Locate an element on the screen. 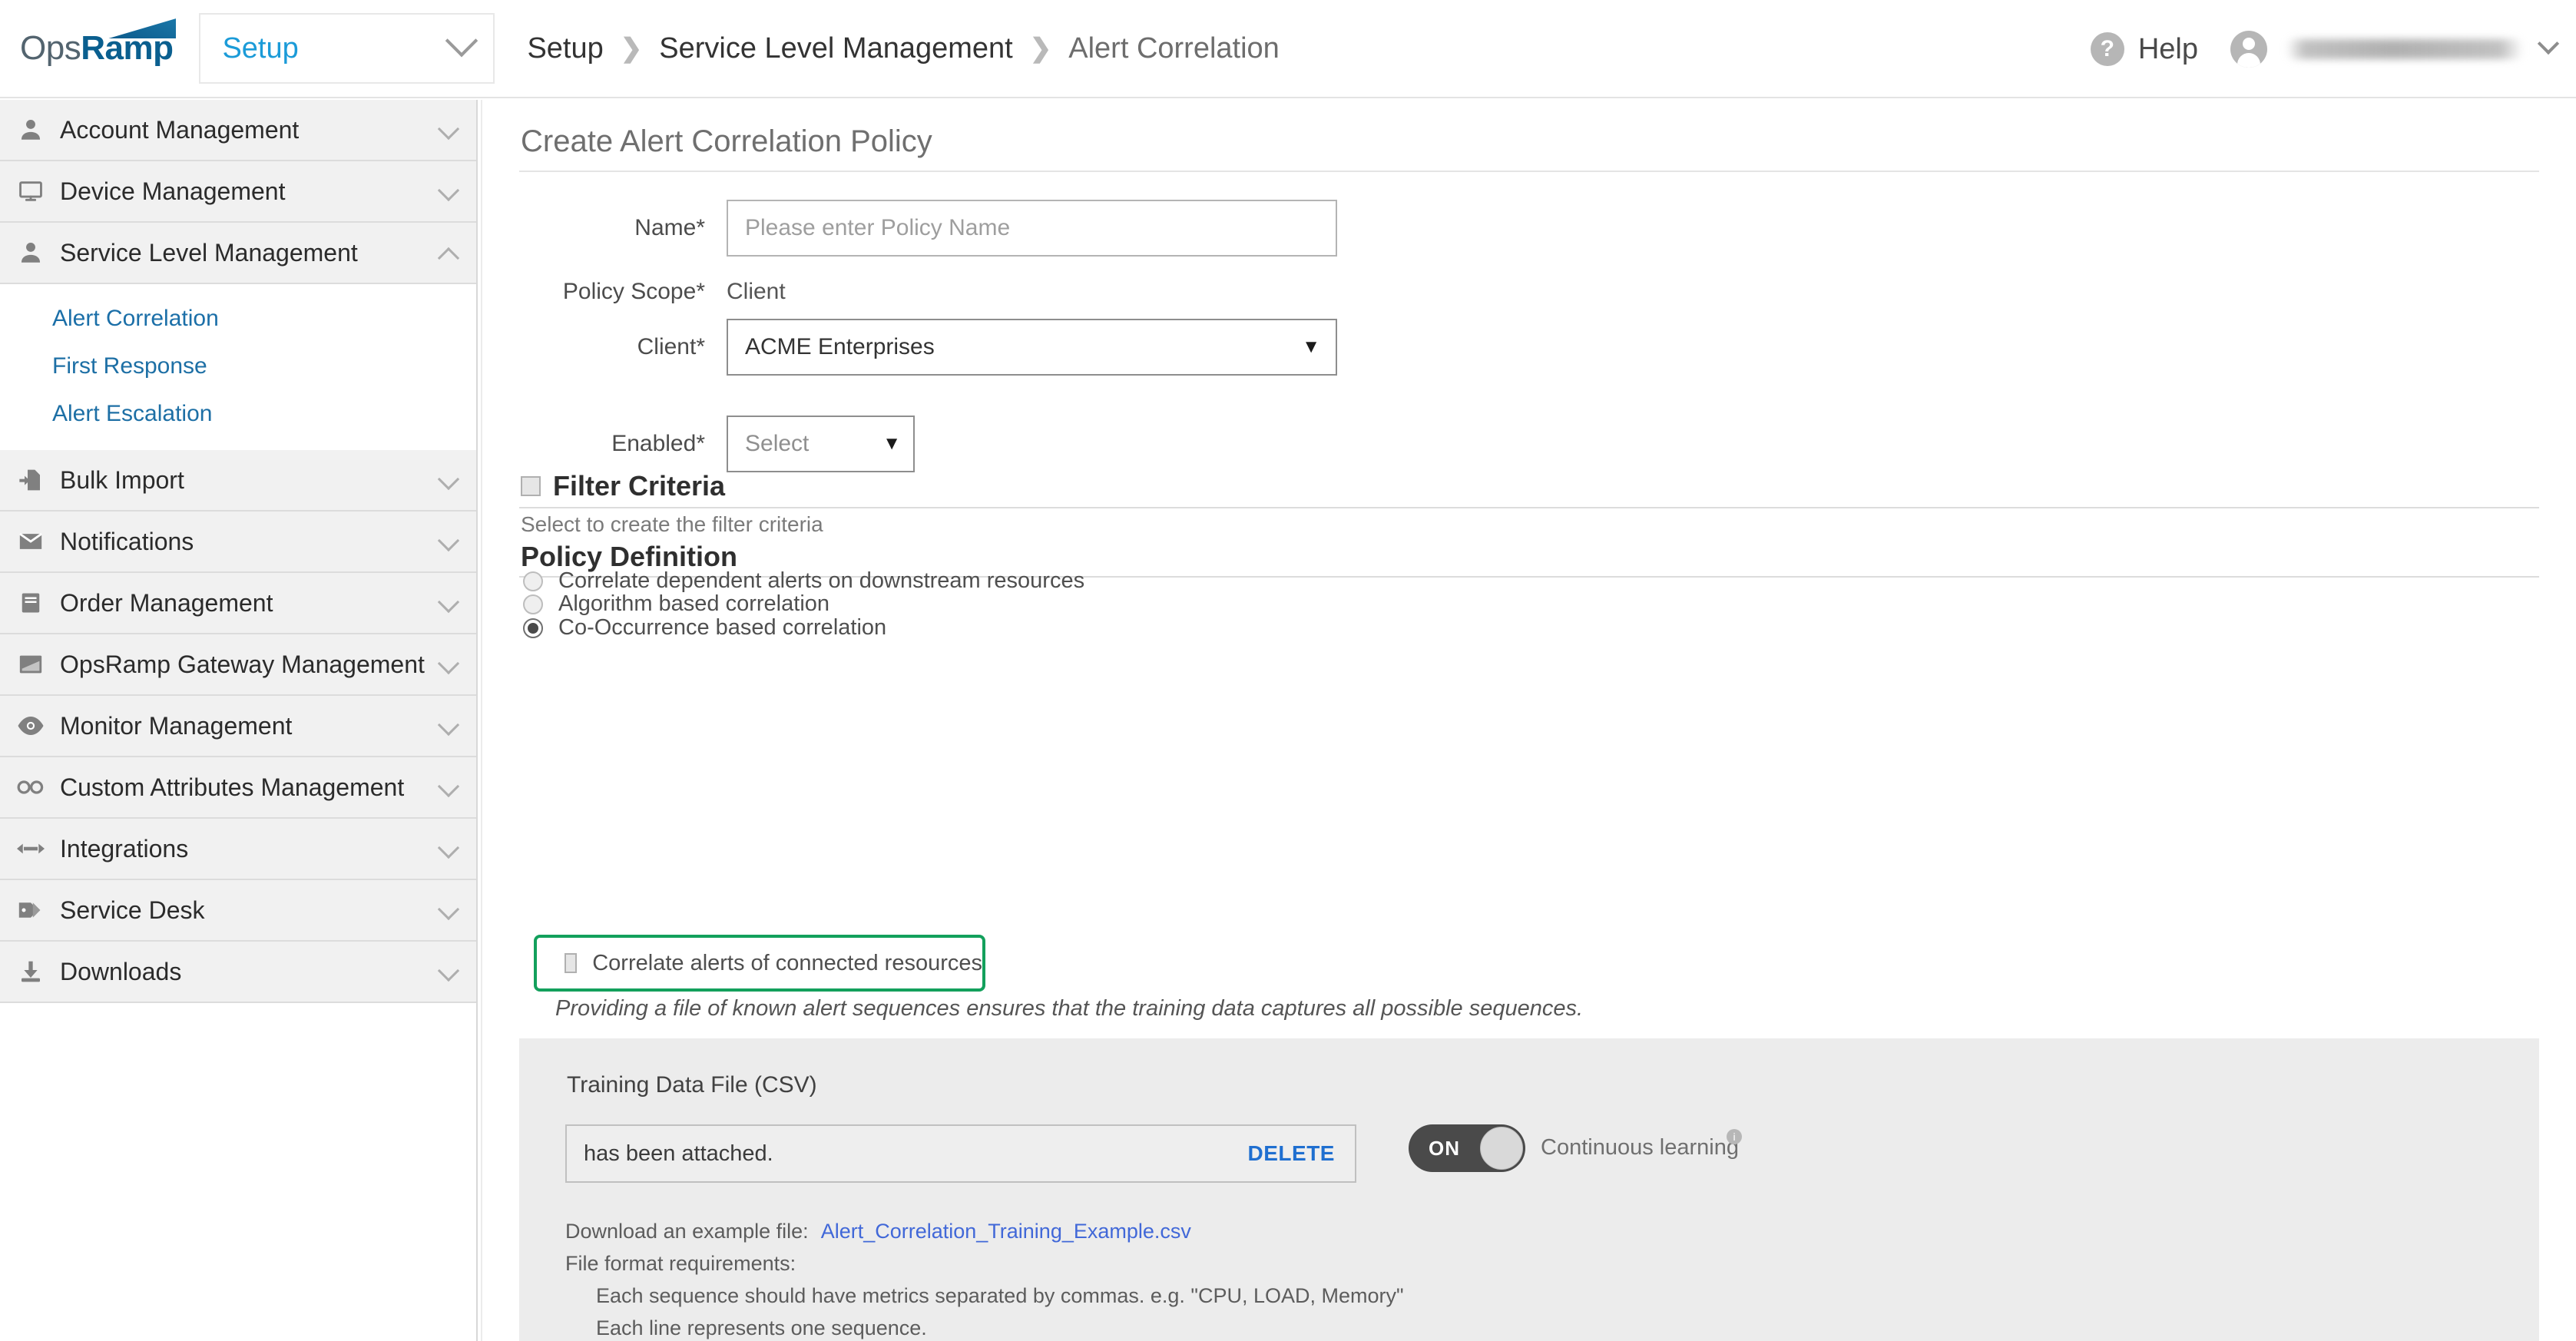 This screenshot has width=2576, height=1341. sidebar-item-label: Device Management is located at coordinates (173, 191).